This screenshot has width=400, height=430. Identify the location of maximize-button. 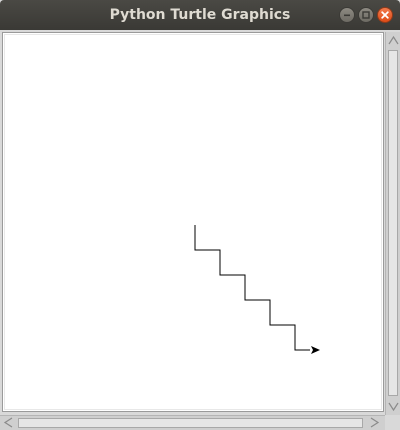
(366, 15).